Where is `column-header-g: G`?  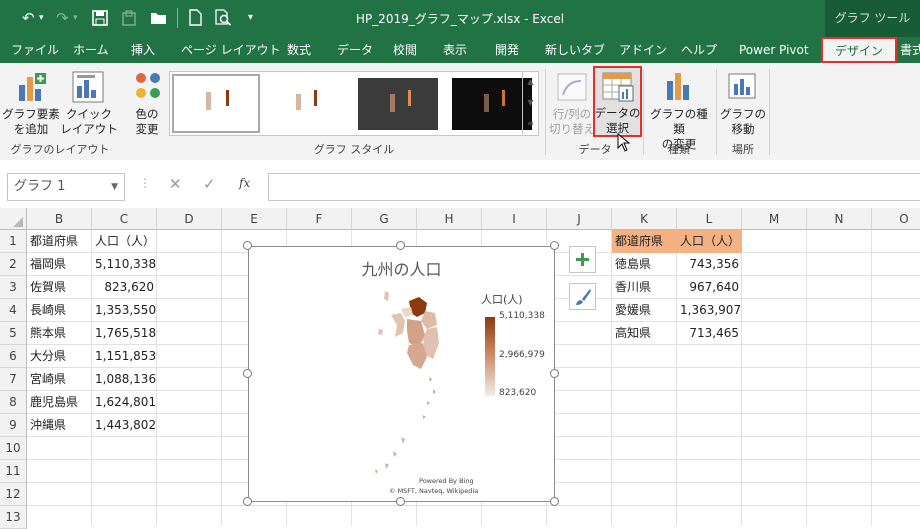
column-header-g: G is located at coordinates (384, 219).